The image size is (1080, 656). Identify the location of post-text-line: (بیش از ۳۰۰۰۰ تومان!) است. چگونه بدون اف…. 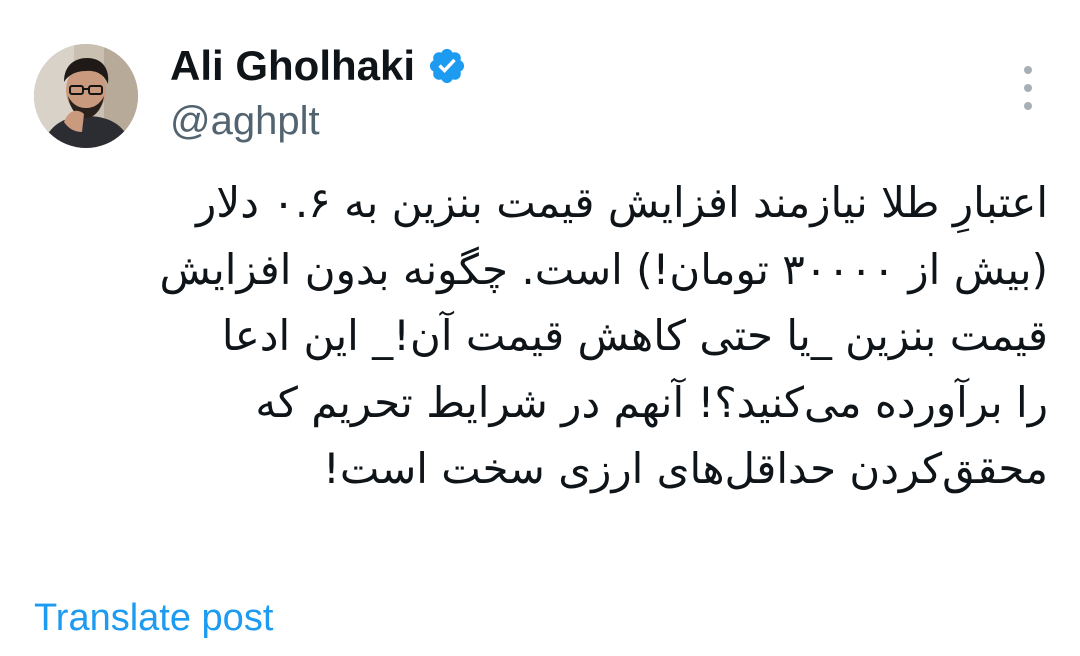
(603, 269).